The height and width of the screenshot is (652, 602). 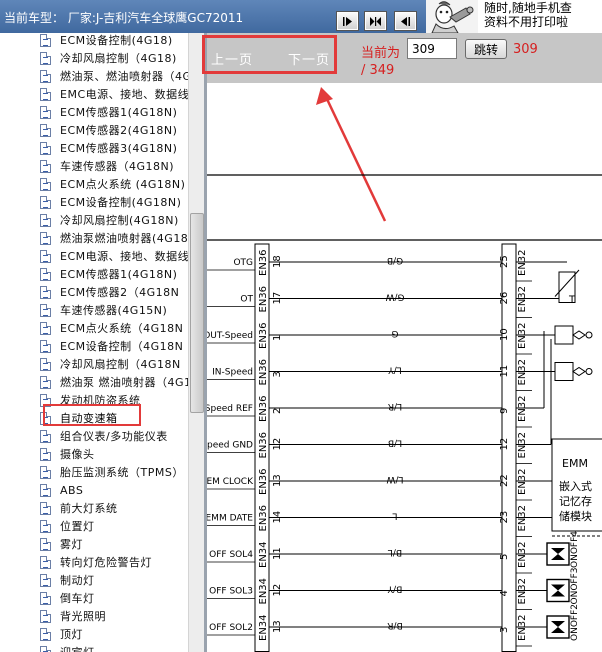 I want to click on tree-item-label: 燃油泵 燃油喷射器（4G1, so click(x=124, y=382).